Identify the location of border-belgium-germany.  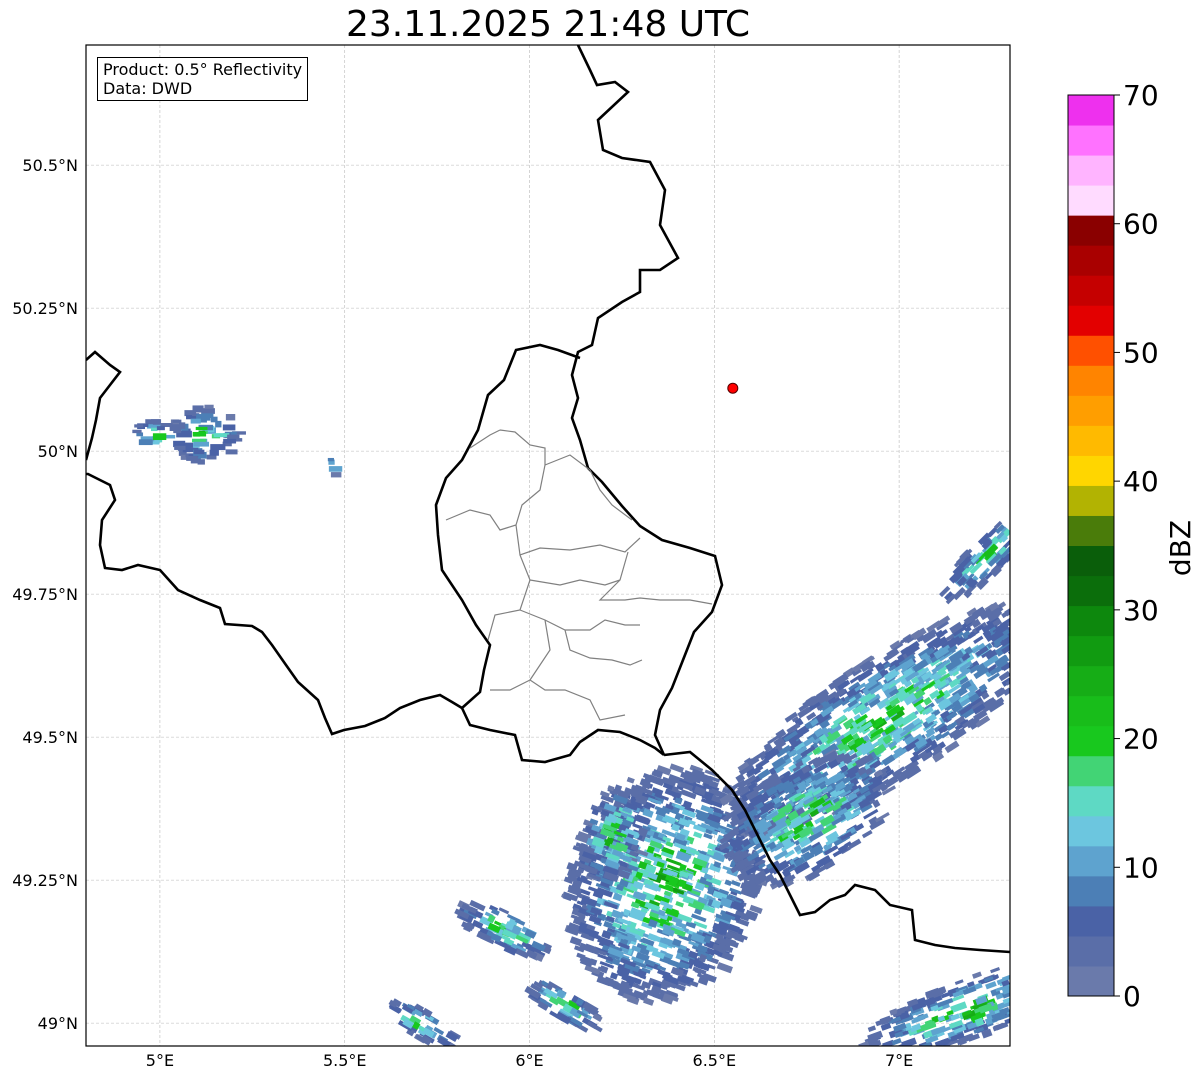
(647, 400).